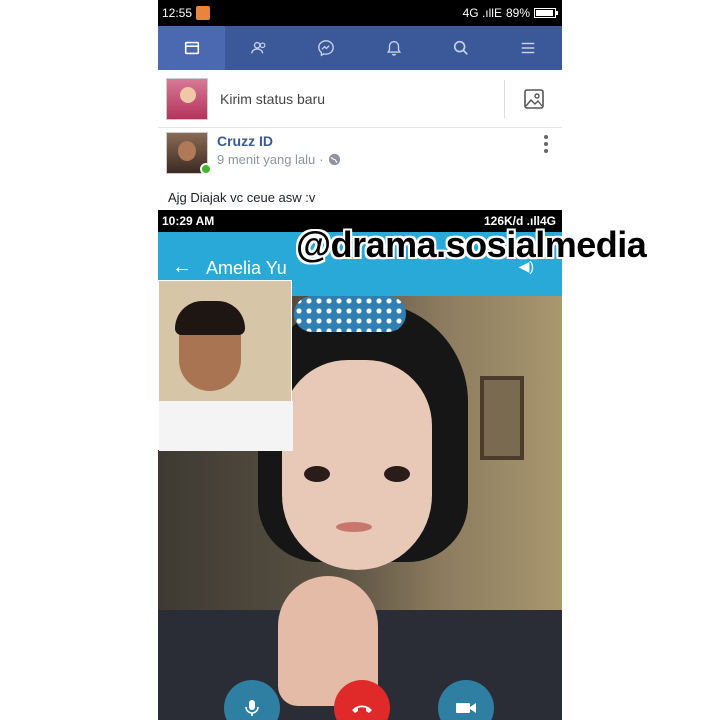 Image resolution: width=720 pixels, height=720 pixels. I want to click on status-right: 4G .ıllE 89%, so click(510, 13).